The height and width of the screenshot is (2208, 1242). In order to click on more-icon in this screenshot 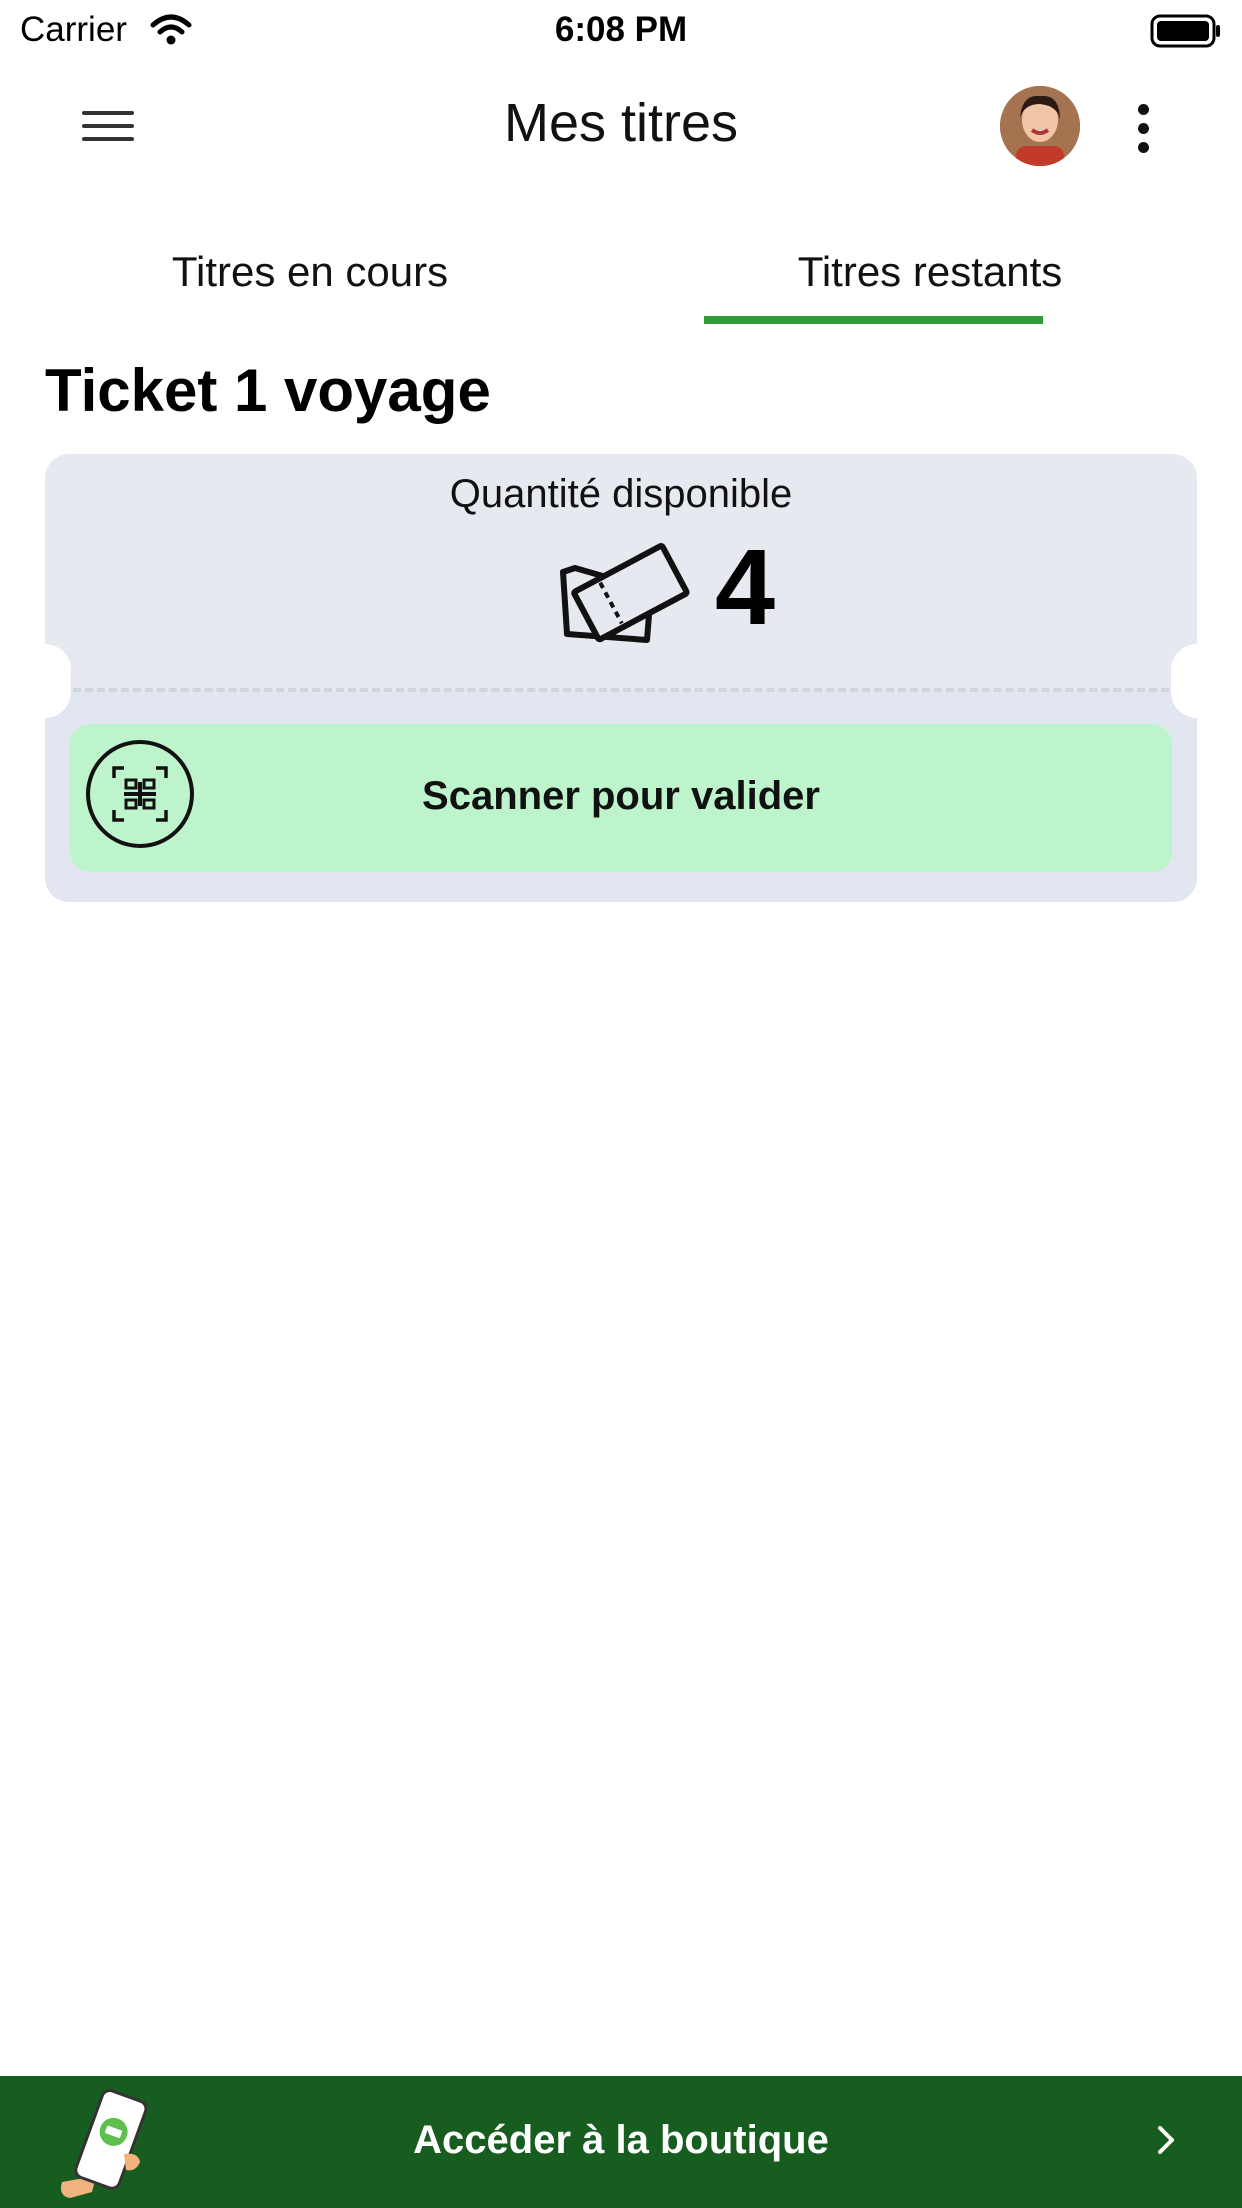, I will do `click(1143, 127)`.